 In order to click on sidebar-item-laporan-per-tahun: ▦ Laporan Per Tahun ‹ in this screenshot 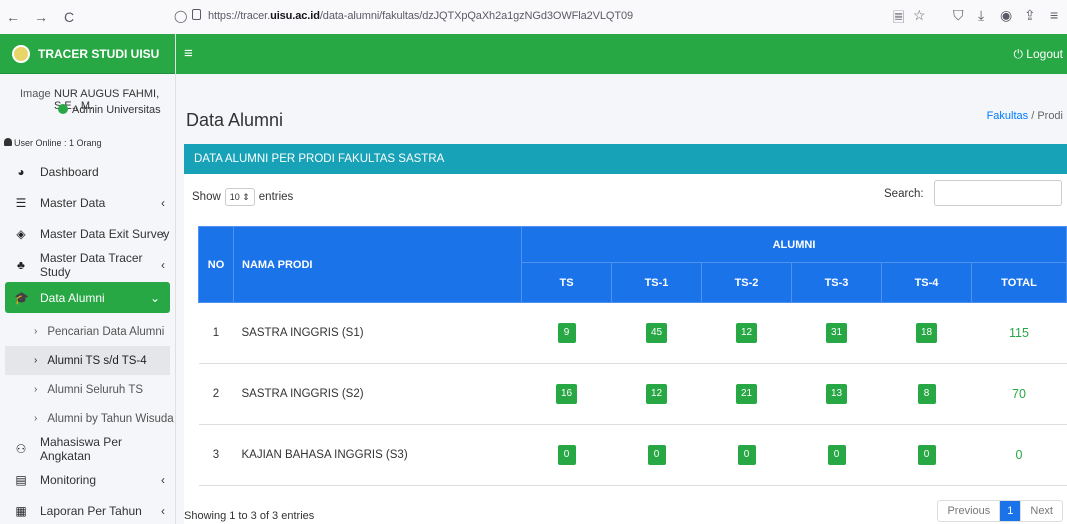, I will do `click(87, 509)`.